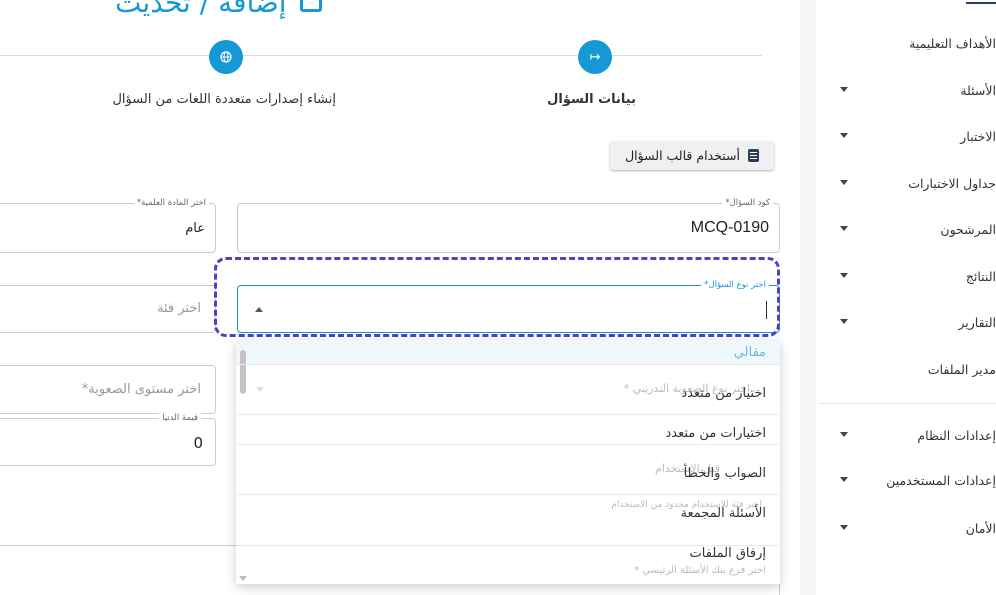  Describe the element at coordinates (141, 389) in the screenshot. I see `difficulty-placeholder: اختر مستوى الصعوبة*` at that location.